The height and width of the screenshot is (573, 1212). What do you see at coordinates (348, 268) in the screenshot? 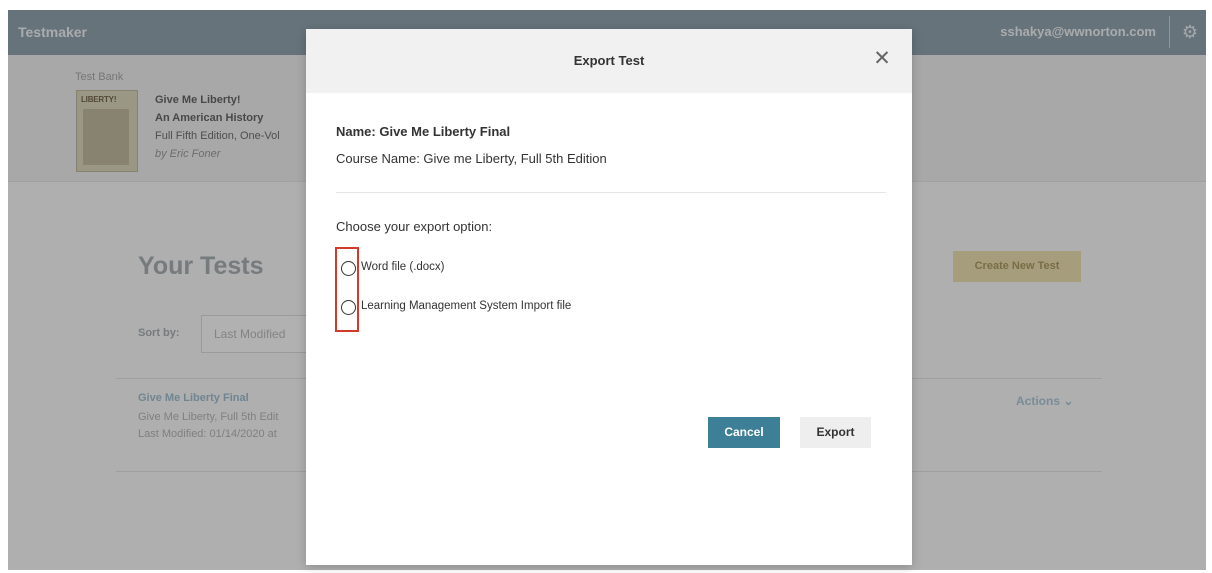
I see `radio-word-file` at bounding box center [348, 268].